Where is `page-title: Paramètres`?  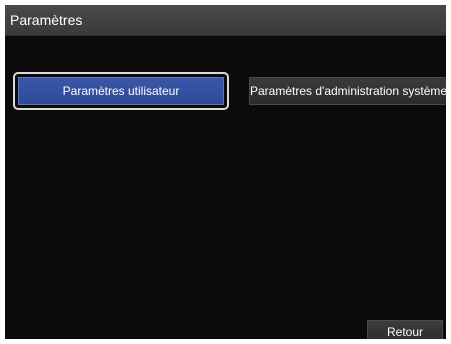 page-title: Paramètres is located at coordinates (46, 20).